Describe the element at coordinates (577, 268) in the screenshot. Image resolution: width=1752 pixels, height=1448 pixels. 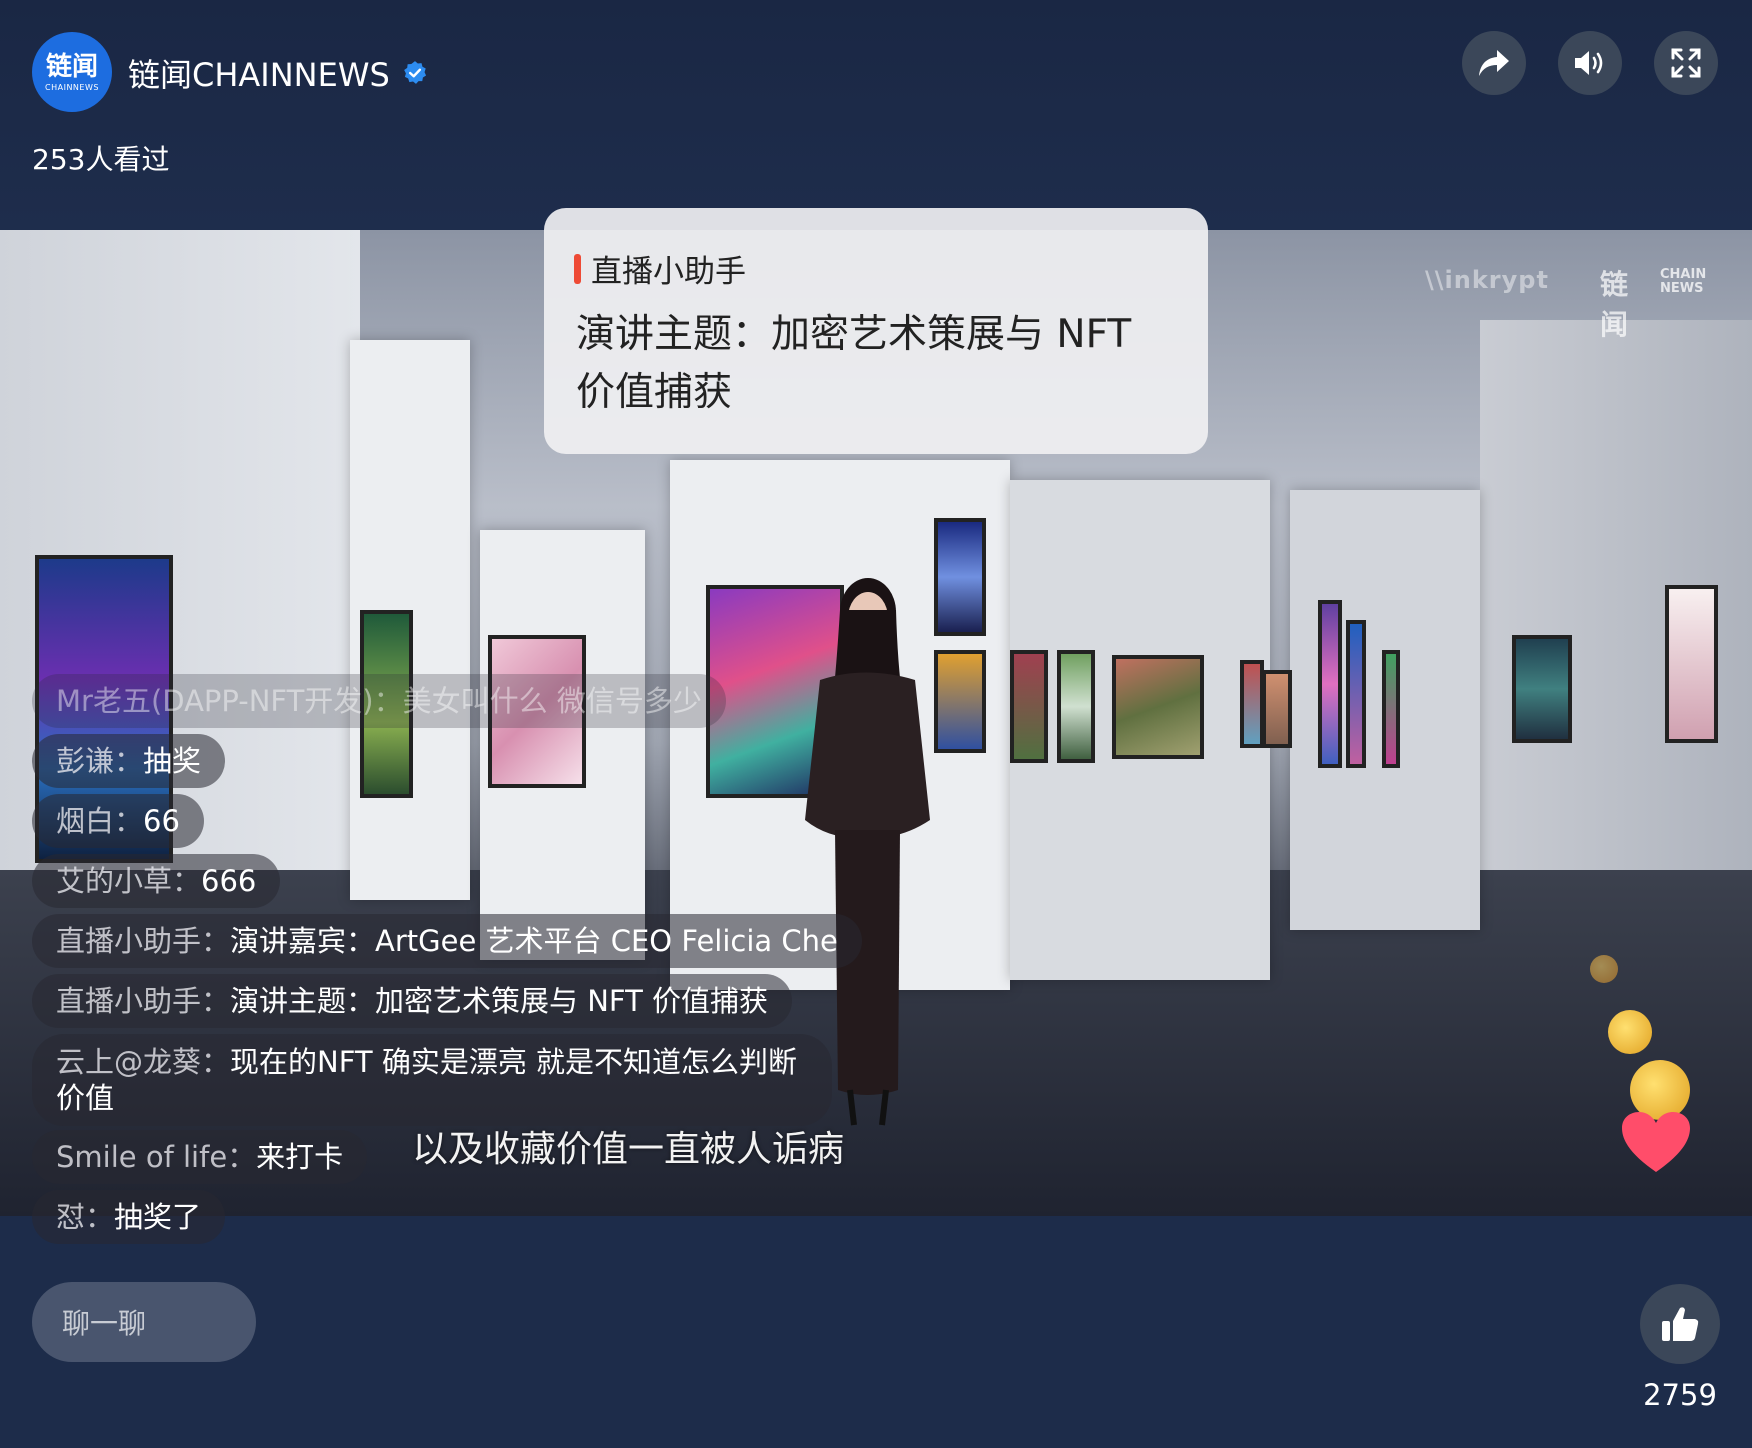
I see `tag-accent-bar` at that location.